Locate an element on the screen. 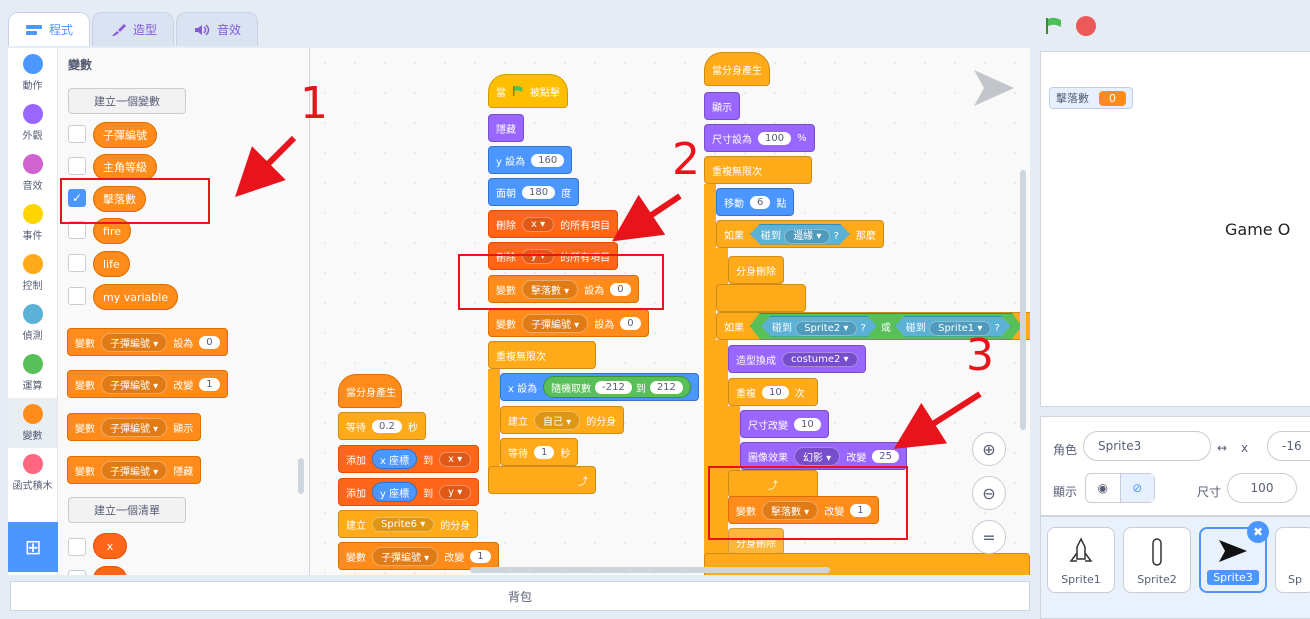  hide-button: ⊘ is located at coordinates (1136, 488).